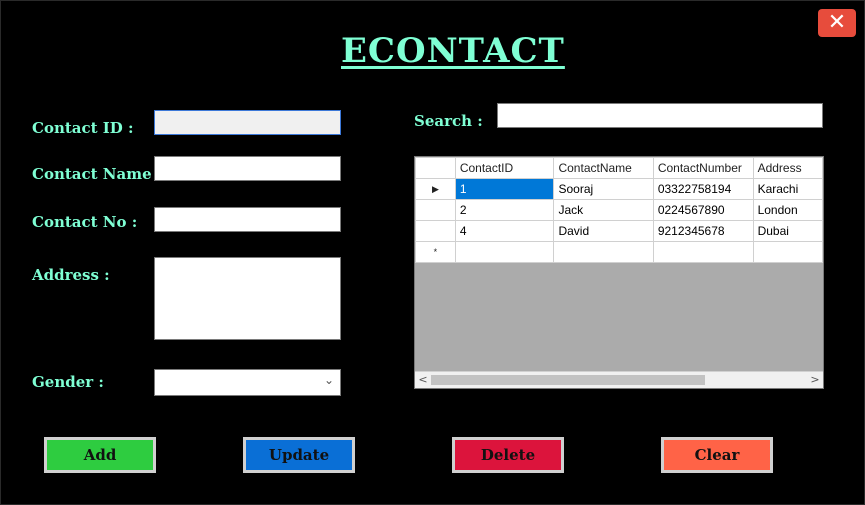 This screenshot has width=865, height=505. Describe the element at coordinates (247, 382) in the screenshot. I see `gender-select: ⌄` at that location.